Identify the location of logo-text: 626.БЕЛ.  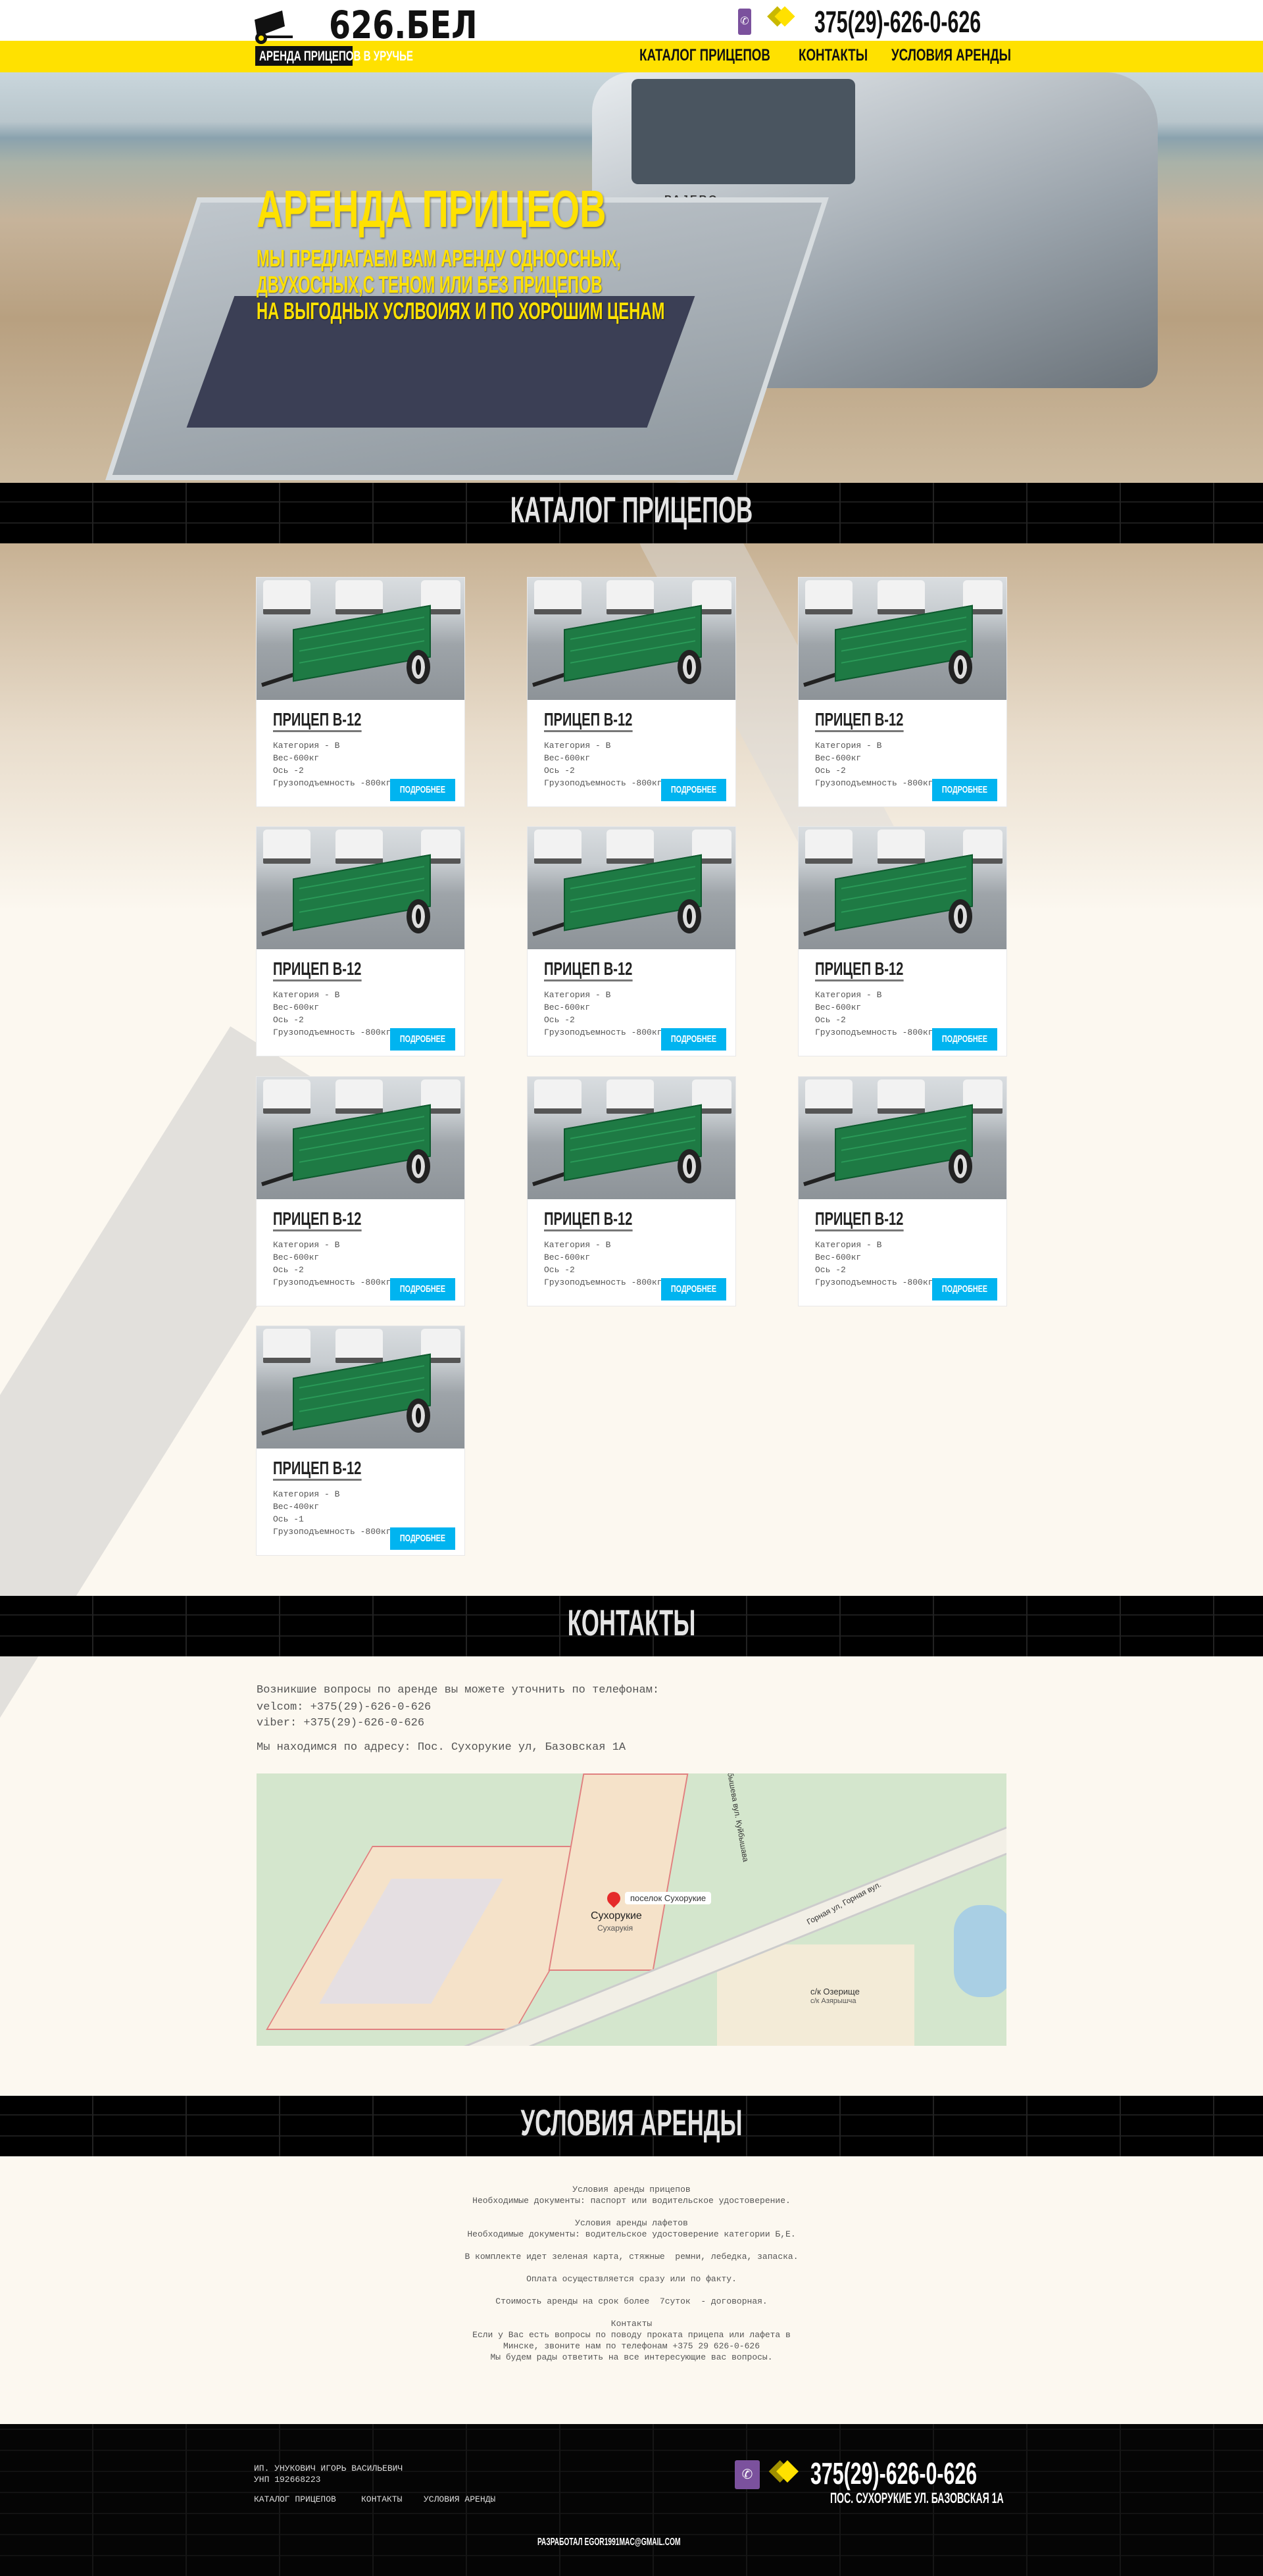
(403, 25).